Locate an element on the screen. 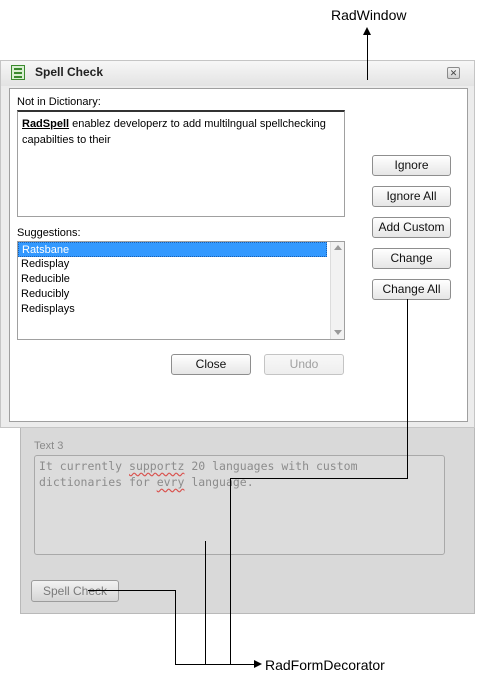 The width and height of the screenshot is (482, 680). suggestion-item: Reducibly is located at coordinates (172, 294).